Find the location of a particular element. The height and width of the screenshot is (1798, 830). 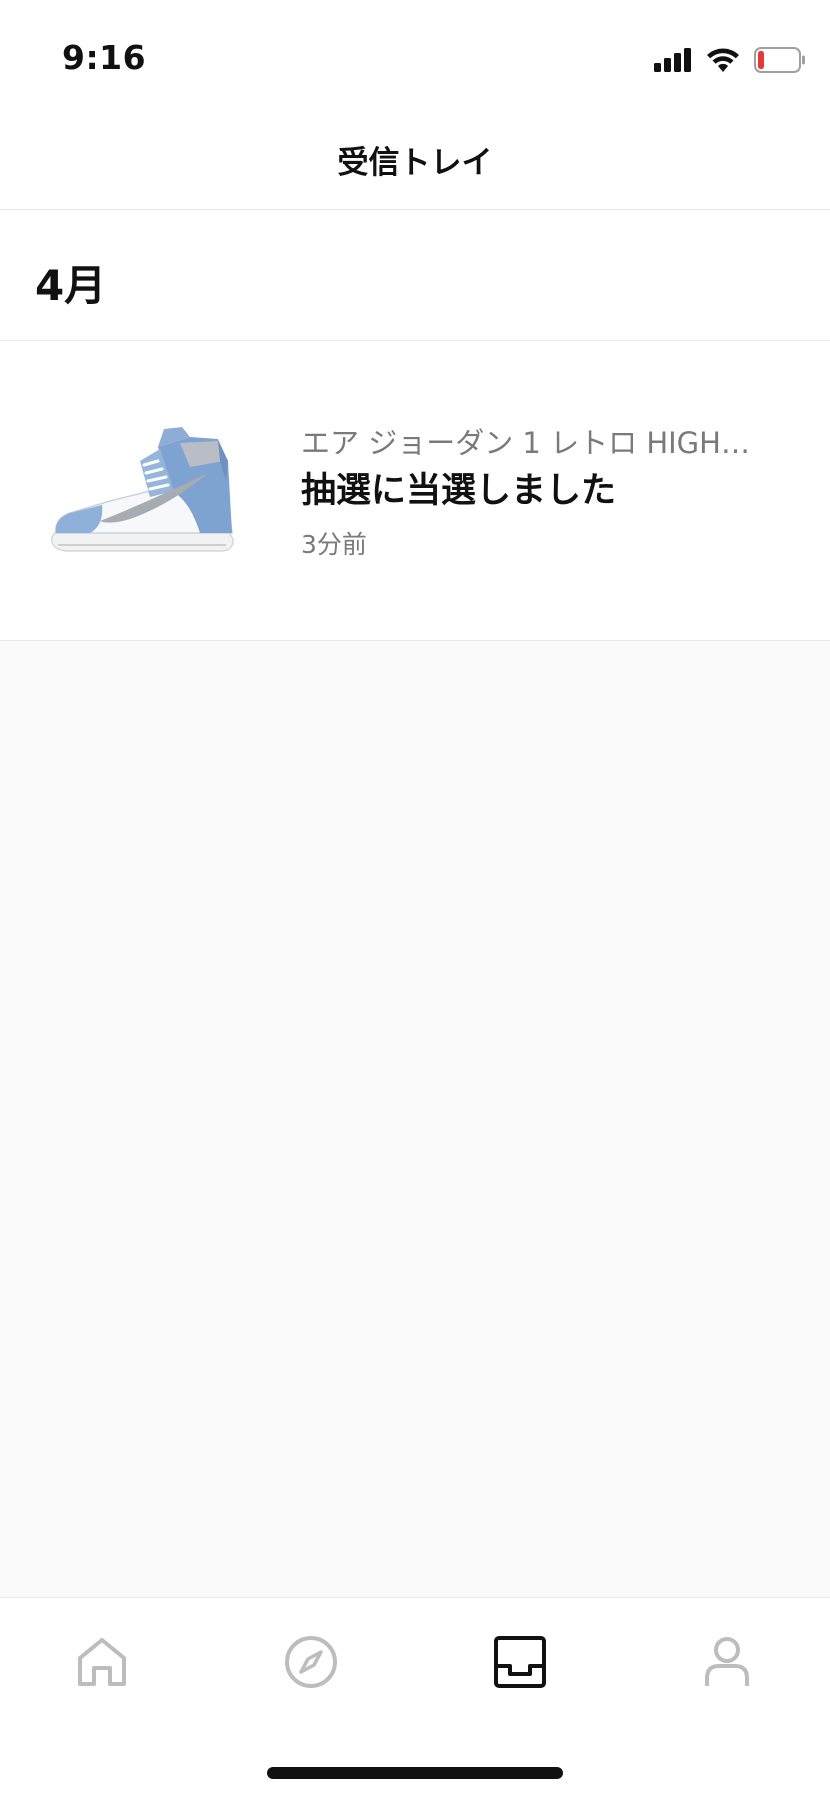

status-icons is located at coordinates (730, 60).